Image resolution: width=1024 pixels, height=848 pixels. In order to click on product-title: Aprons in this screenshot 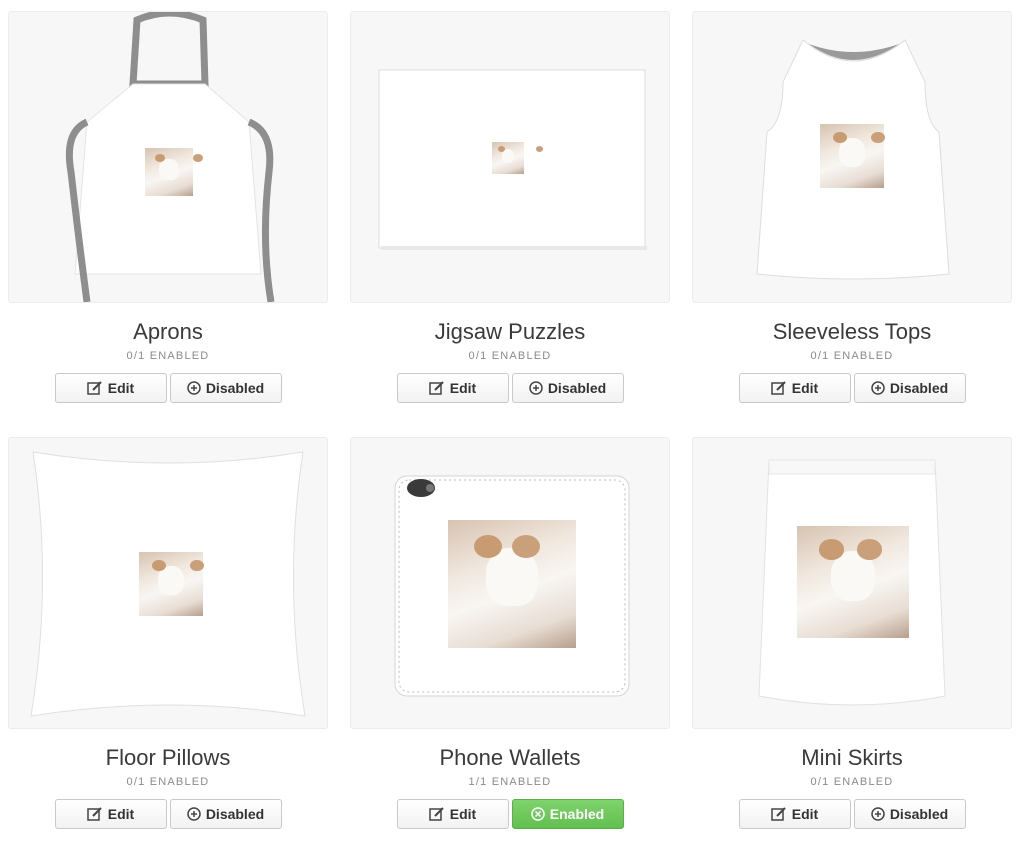, I will do `click(168, 331)`.